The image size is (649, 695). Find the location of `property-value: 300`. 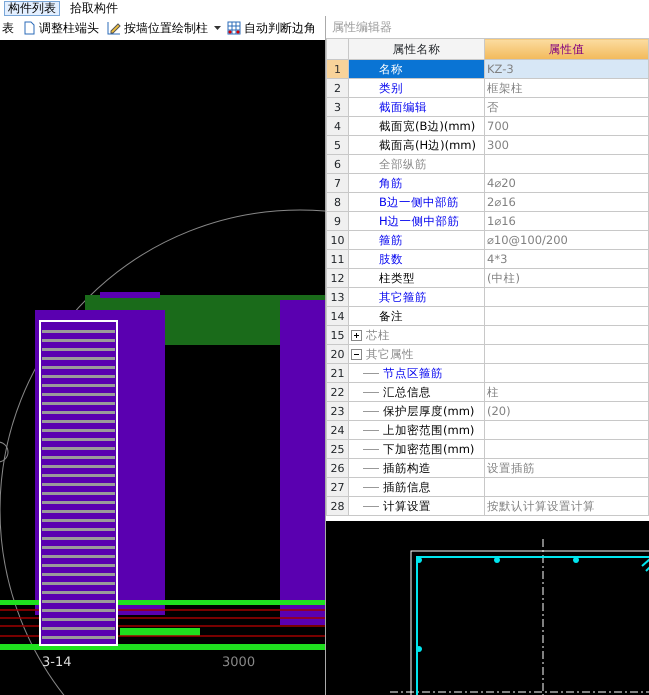

property-value: 300 is located at coordinates (498, 145).